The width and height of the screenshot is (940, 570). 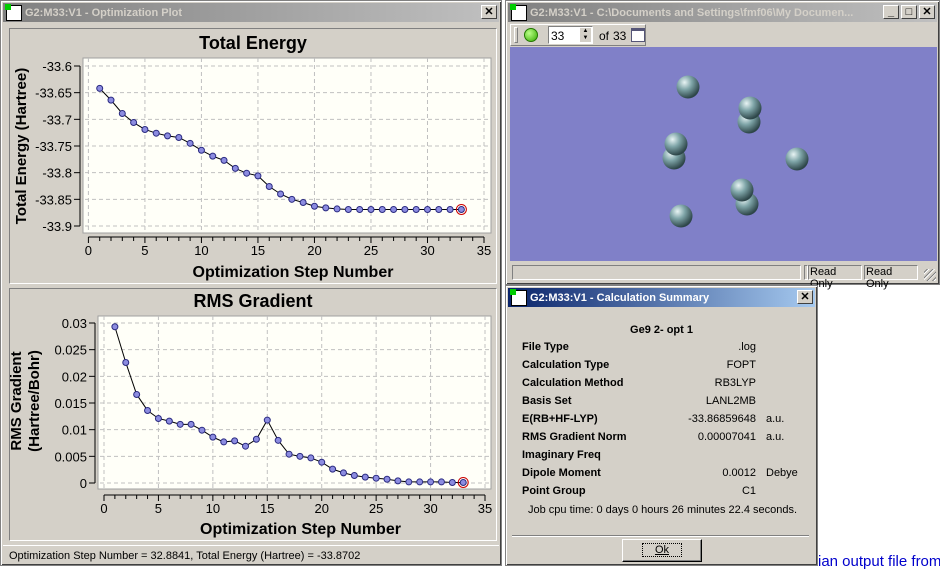 What do you see at coordinates (748, 491) in the screenshot?
I see `summary-value: C1` at bounding box center [748, 491].